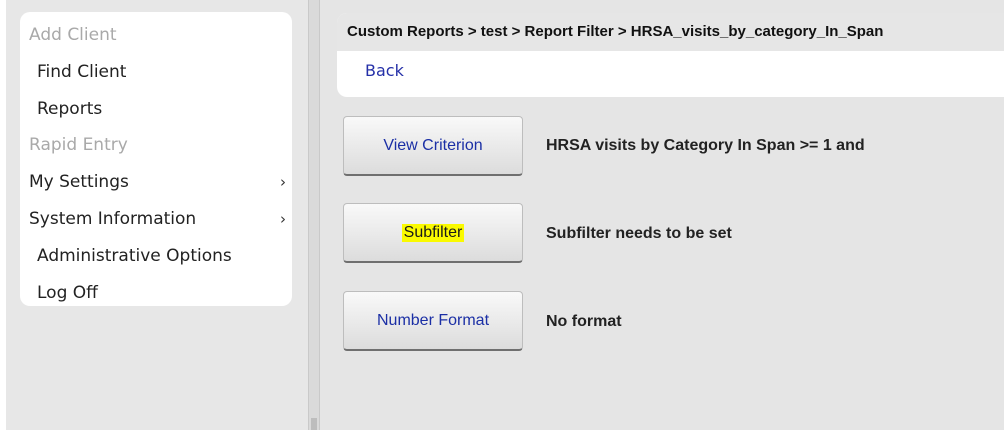 This screenshot has width=1004, height=430. I want to click on subfilter-description: Subfilter needs to be set, so click(639, 233).